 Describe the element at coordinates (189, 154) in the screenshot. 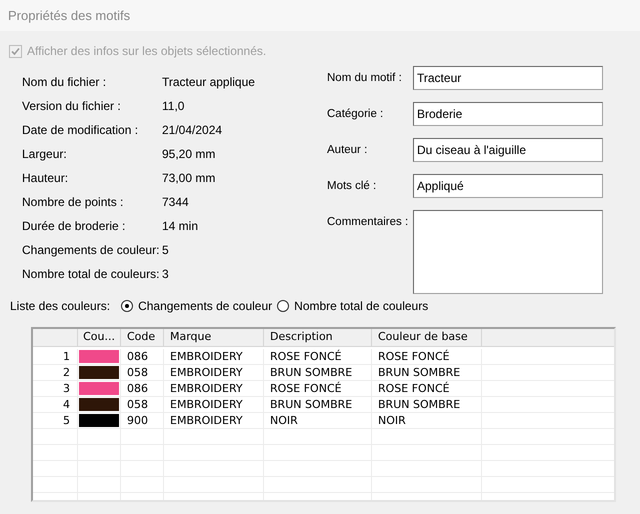

I see `info-value: 95,20 mm` at that location.